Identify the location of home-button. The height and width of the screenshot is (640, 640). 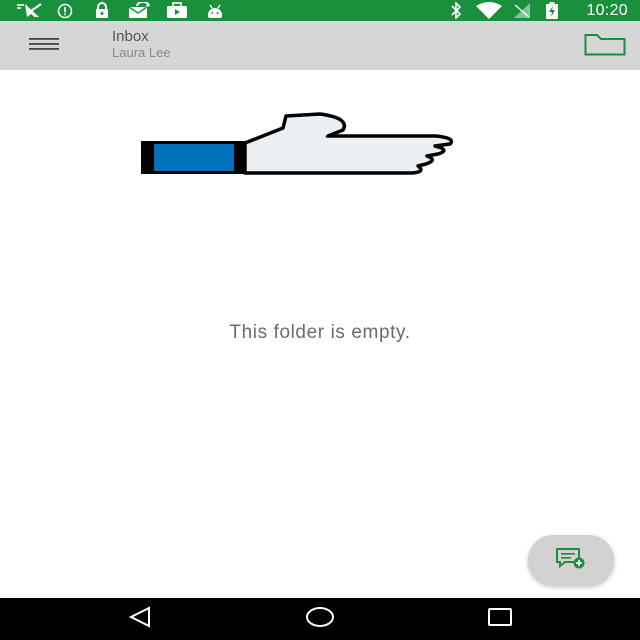
(320, 619).